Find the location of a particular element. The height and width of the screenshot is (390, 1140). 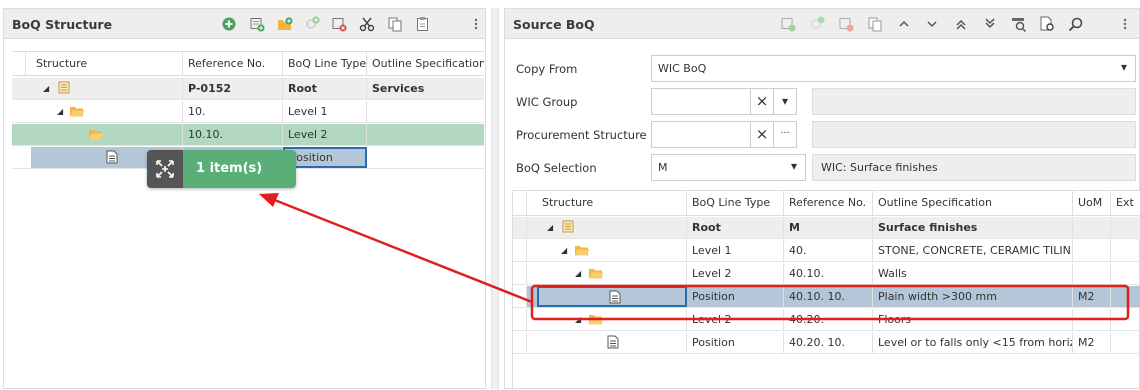

reference-cell: 40. is located at coordinates (828, 250).